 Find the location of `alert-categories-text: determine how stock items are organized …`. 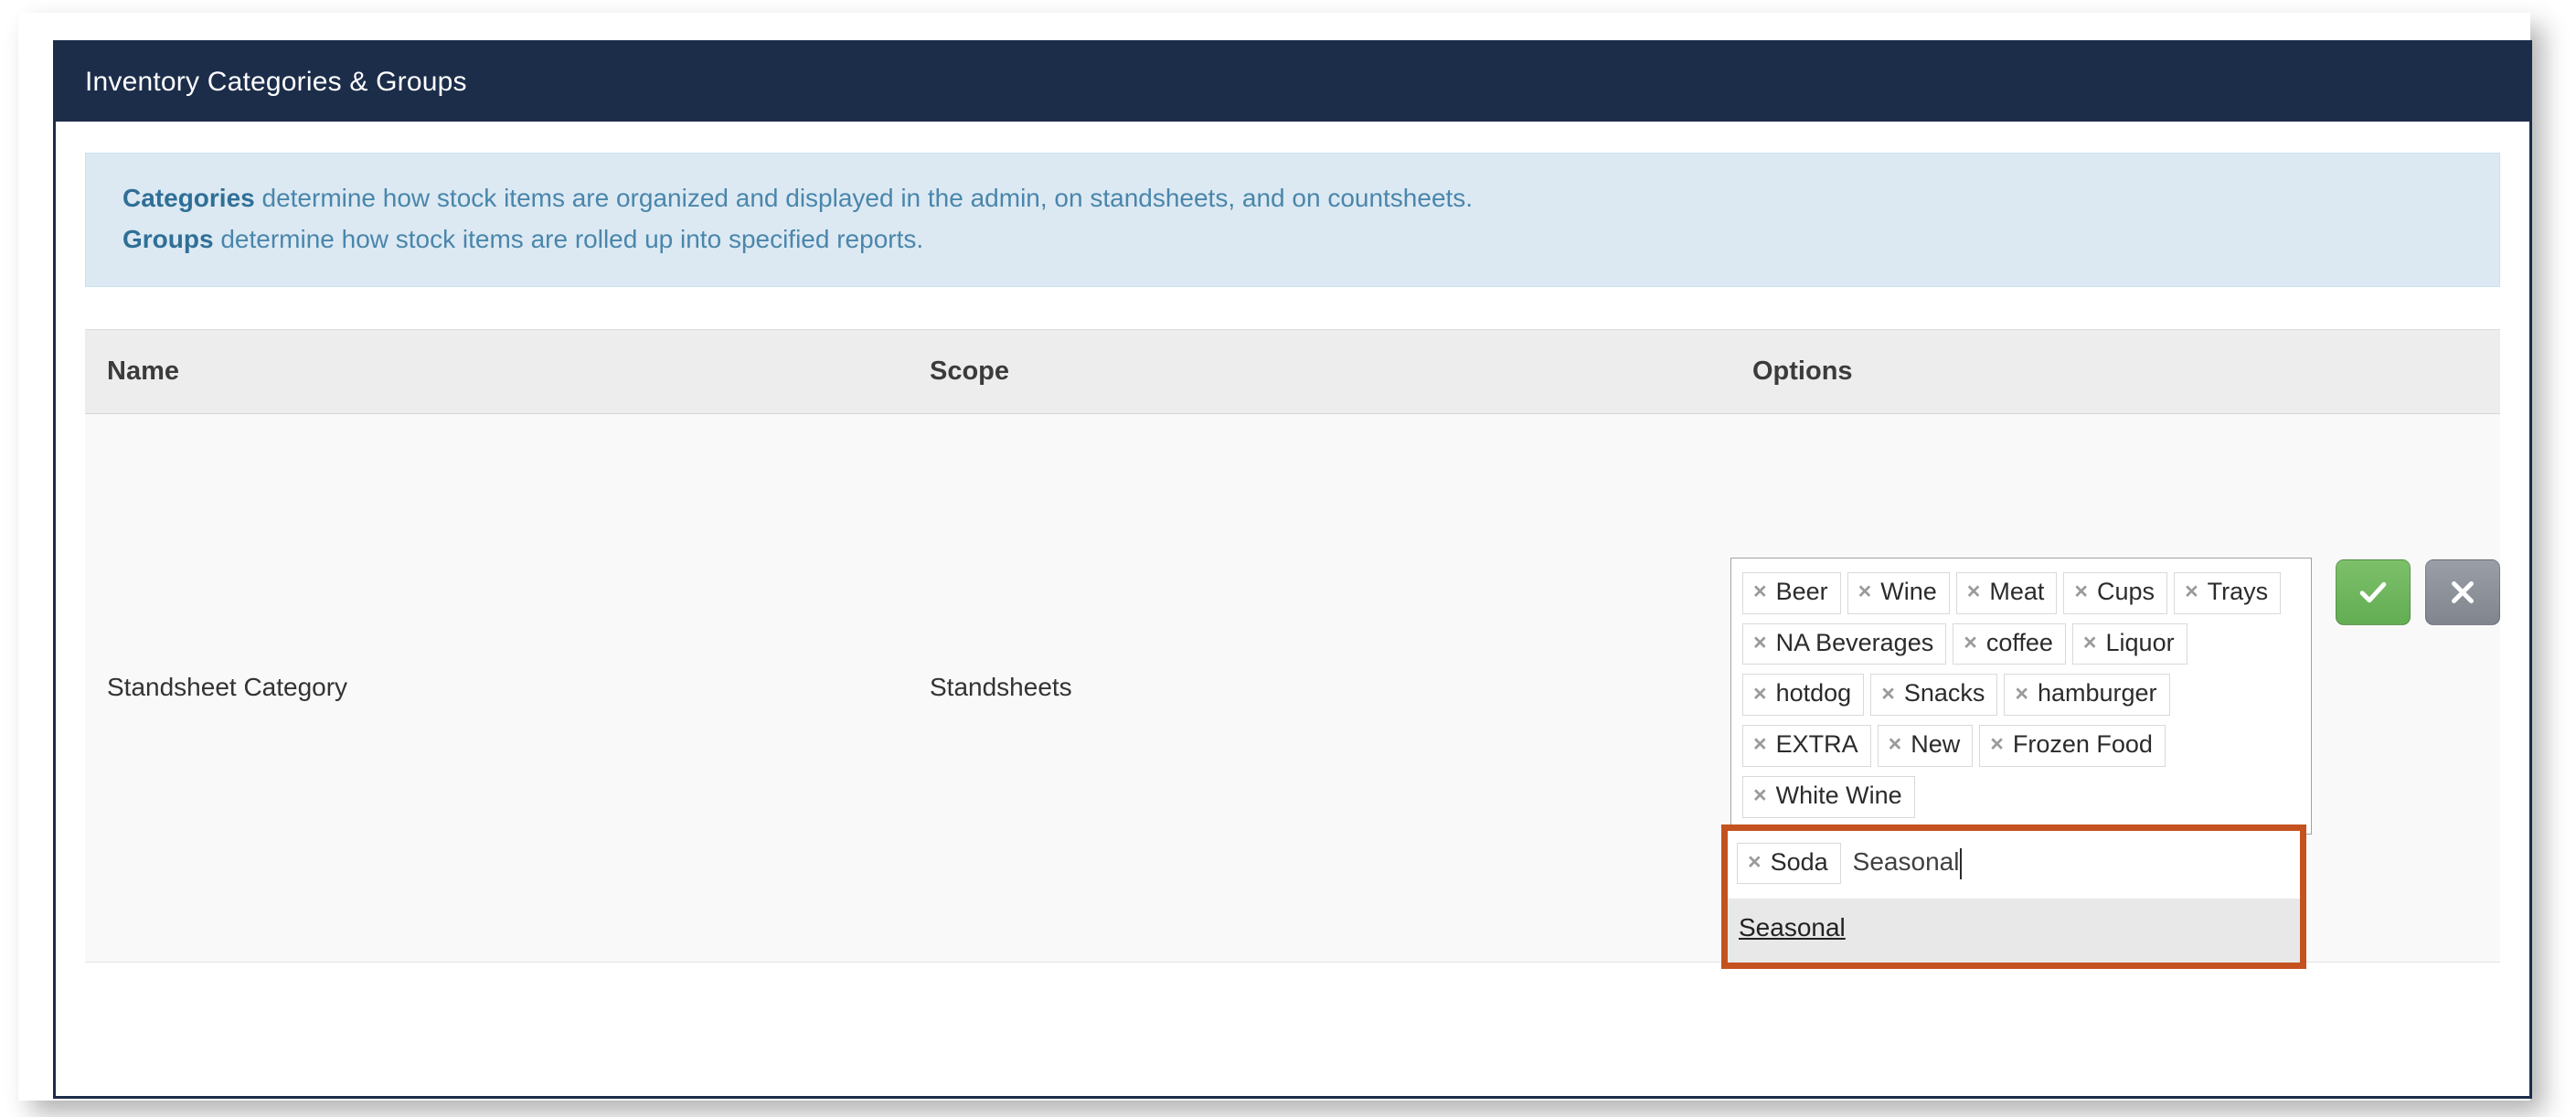

alert-categories-text: determine how stock items are organized … is located at coordinates (864, 198).